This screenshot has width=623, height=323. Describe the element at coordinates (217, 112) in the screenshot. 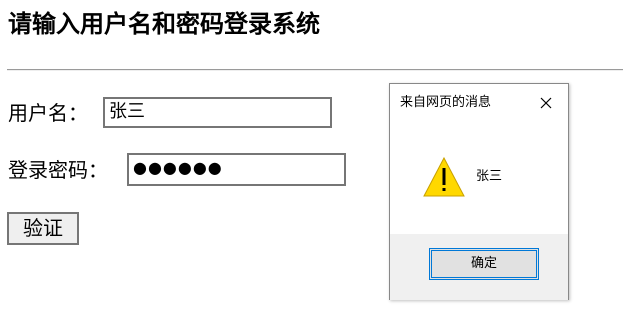

I see `username-field: 张三` at that location.